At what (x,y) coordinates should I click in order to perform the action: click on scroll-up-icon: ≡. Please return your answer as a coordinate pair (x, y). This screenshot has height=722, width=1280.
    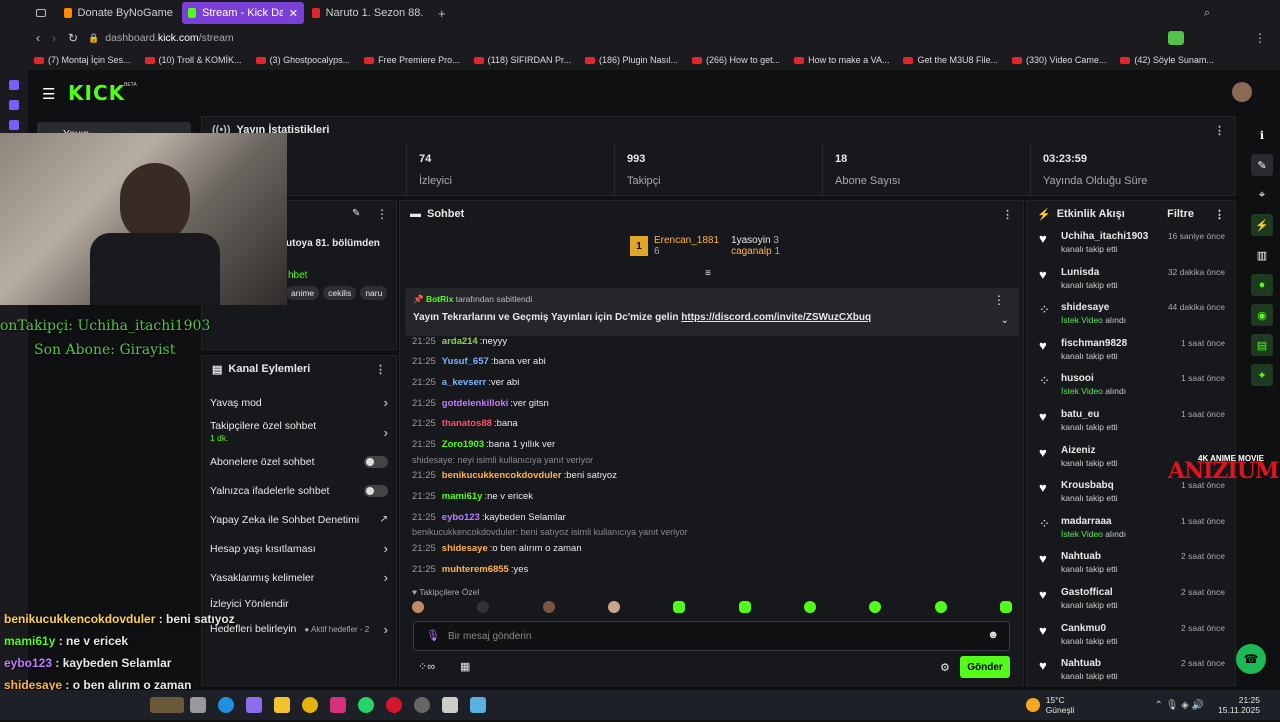
    Looking at the image, I should click on (708, 273).